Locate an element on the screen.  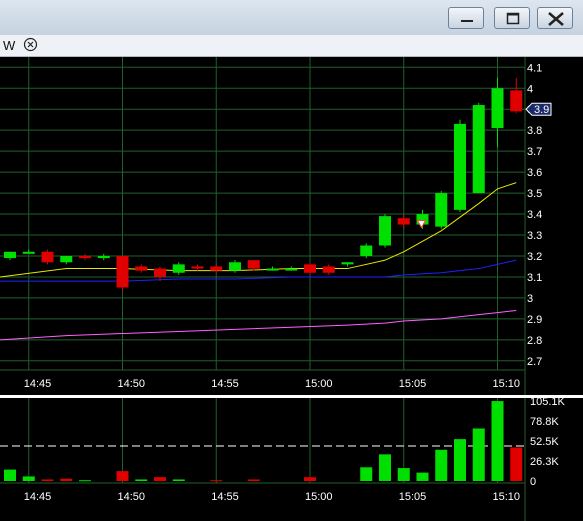
maximize-button is located at coordinates (512, 18).